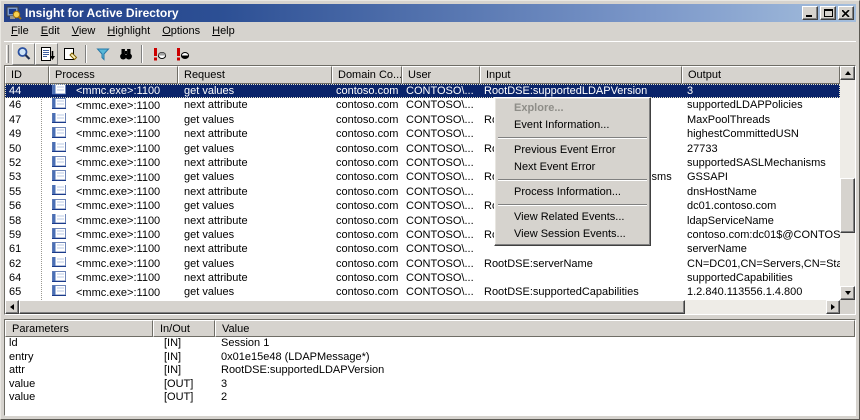  What do you see at coordinates (128, 31) in the screenshot?
I see `menu-highlight: Highlight` at bounding box center [128, 31].